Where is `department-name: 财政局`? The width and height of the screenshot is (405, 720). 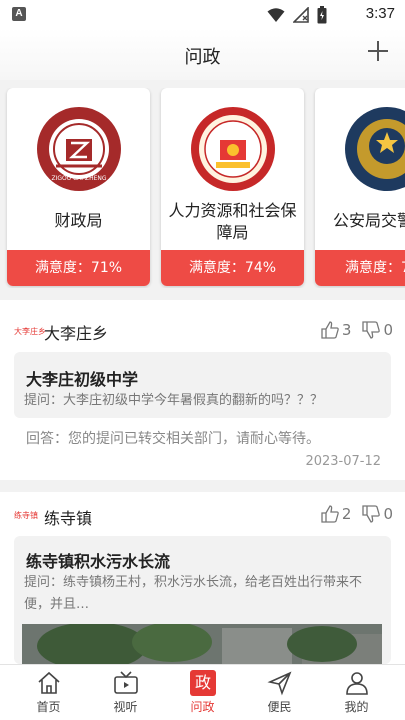 department-name: 财政局 is located at coordinates (78, 220).